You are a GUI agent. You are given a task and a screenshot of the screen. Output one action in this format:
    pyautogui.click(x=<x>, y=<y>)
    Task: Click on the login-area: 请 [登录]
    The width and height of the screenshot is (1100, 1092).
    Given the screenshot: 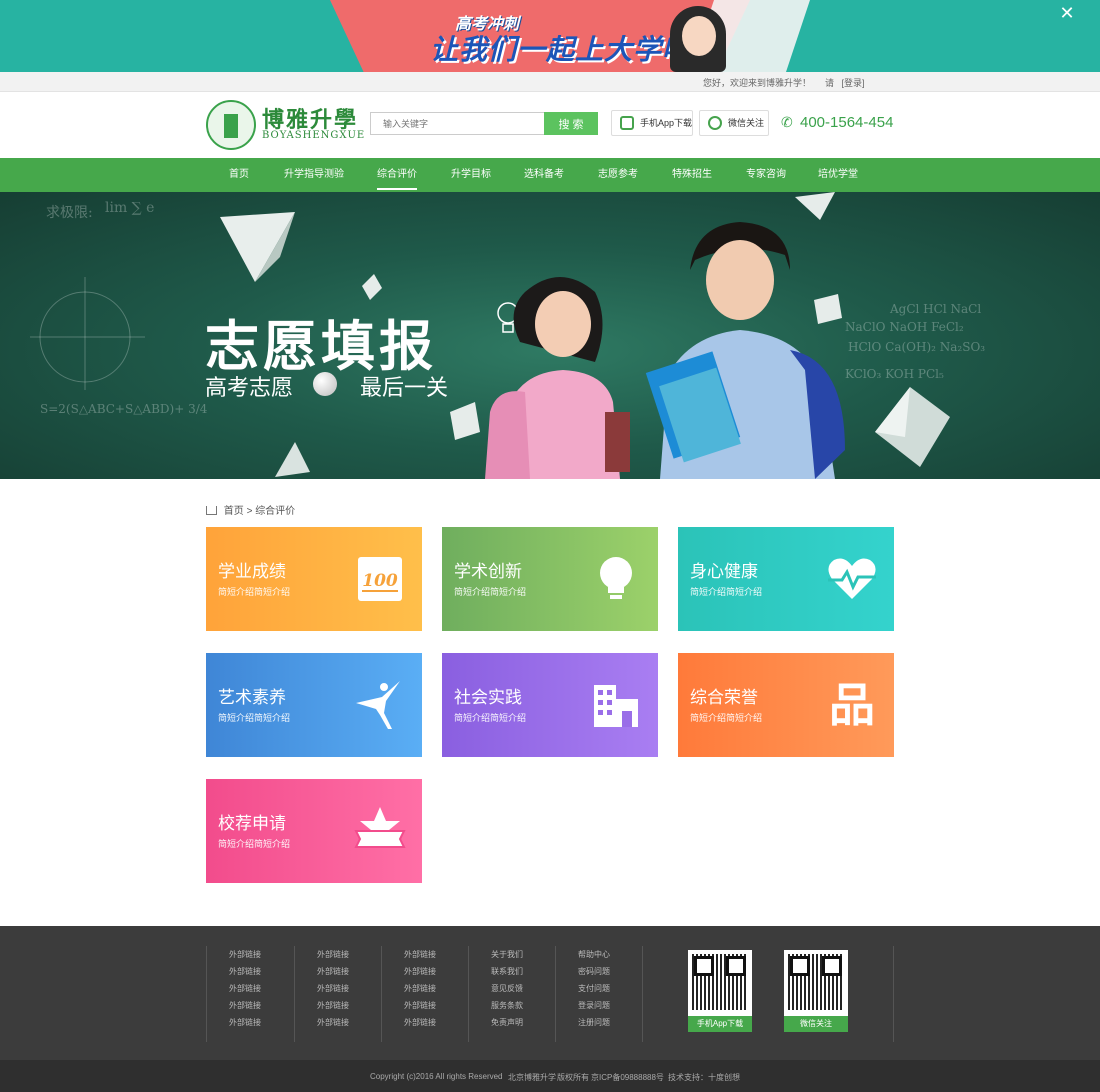 What is the action you would take?
    pyautogui.click(x=845, y=82)
    